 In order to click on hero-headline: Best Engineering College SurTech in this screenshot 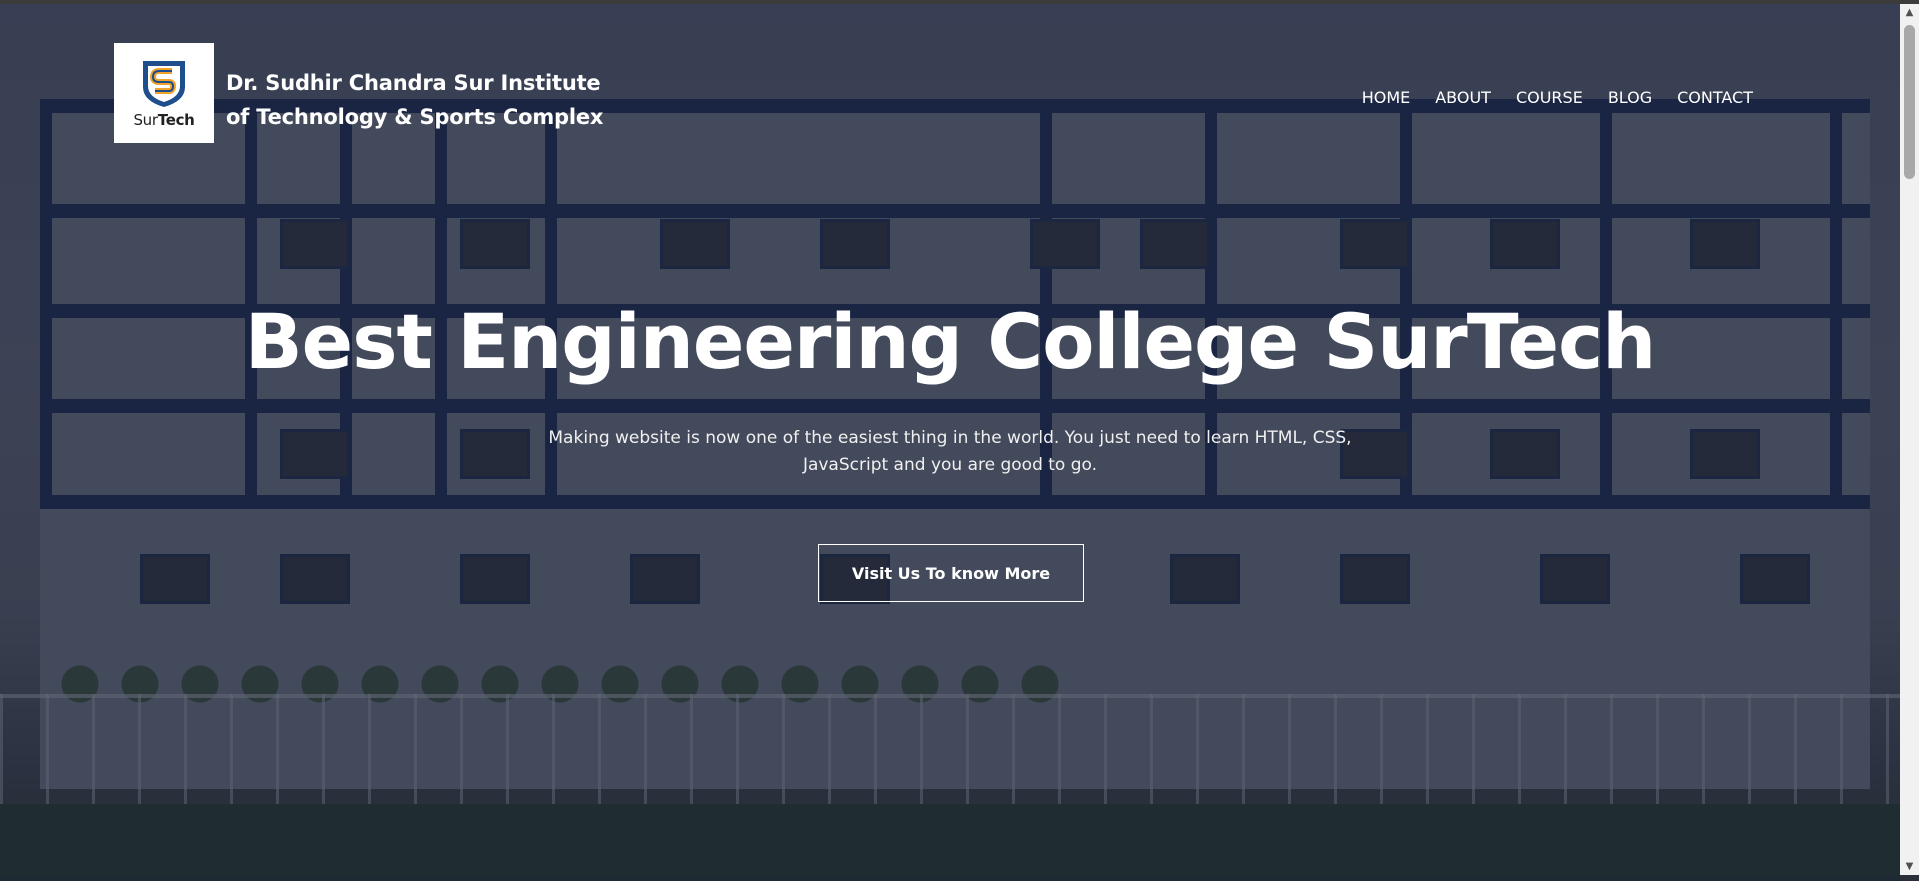, I will do `click(950, 341)`.